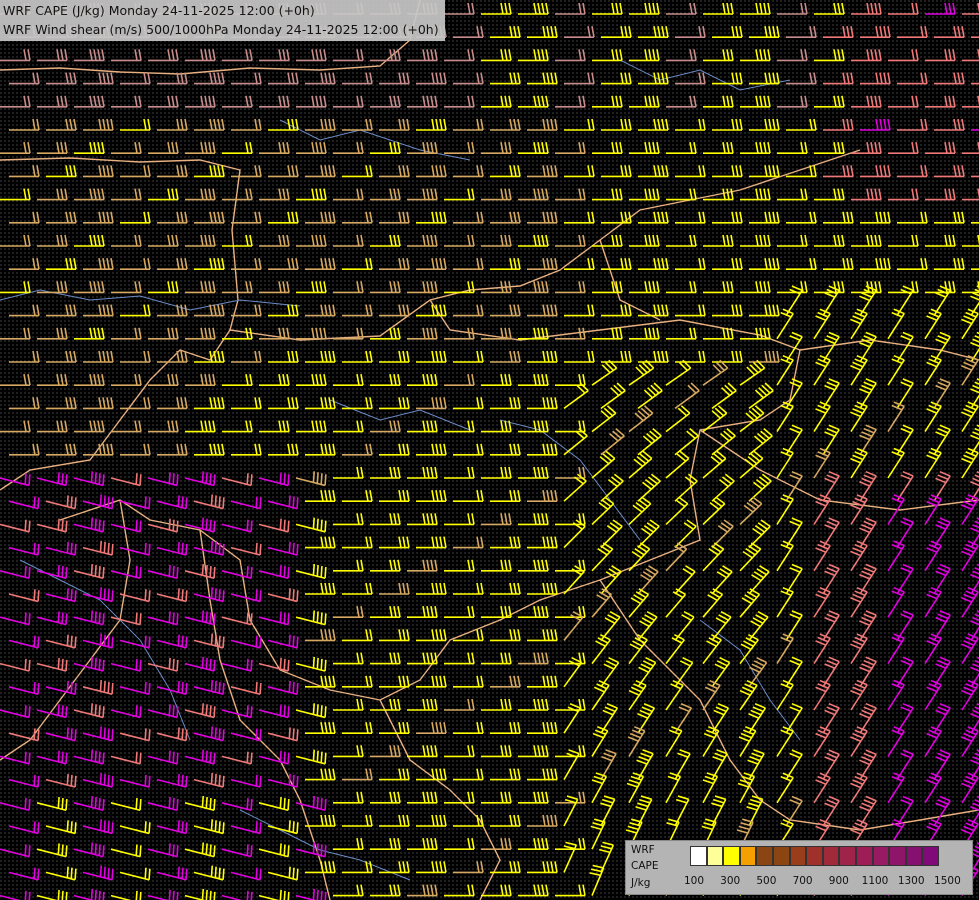 This screenshot has height=900, width=979. Describe the element at coordinates (694, 881) in the screenshot. I see `legend-tick-label: 100` at that location.